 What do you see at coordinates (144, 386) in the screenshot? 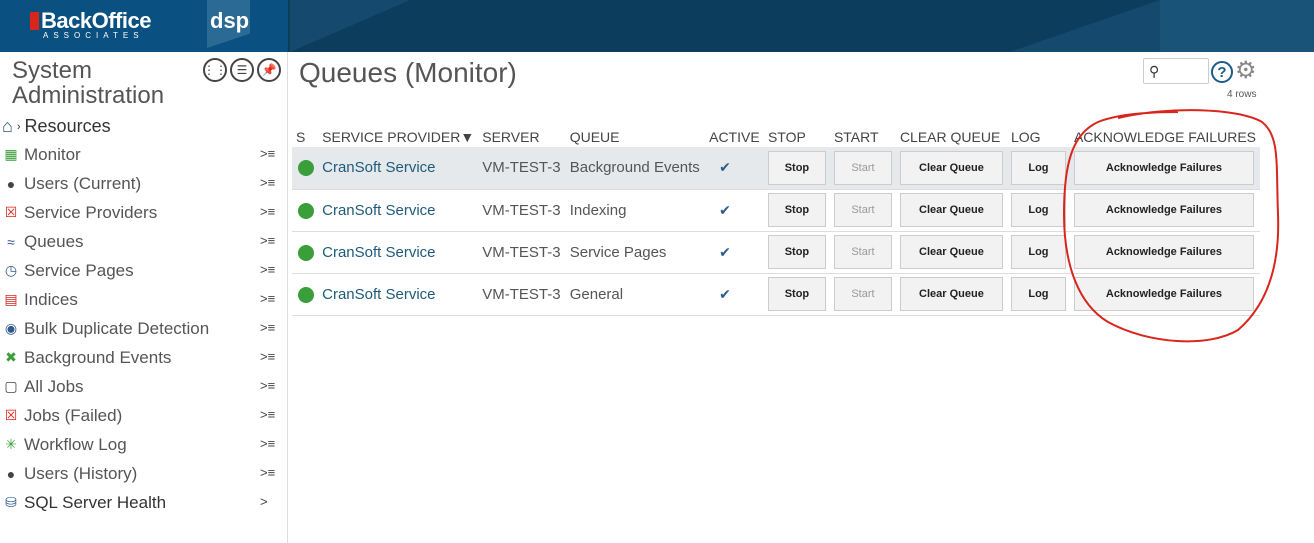
I see `sidebar-item-all-jobs: ▢ All Jobs >≡` at bounding box center [144, 386].